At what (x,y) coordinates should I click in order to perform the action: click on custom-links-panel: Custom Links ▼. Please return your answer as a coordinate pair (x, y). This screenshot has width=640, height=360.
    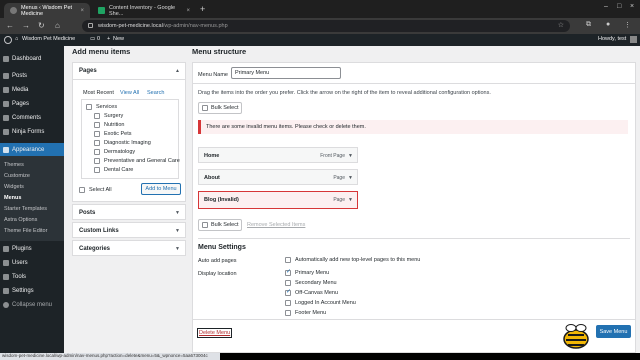
    Looking at the image, I should click on (129, 230).